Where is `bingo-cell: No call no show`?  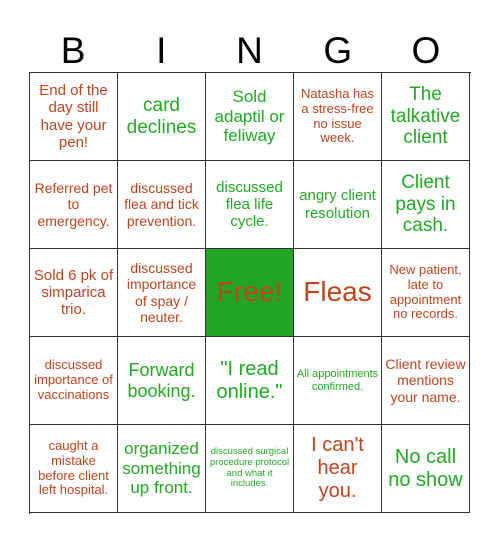
bingo-cell: No call no show is located at coordinates (426, 469).